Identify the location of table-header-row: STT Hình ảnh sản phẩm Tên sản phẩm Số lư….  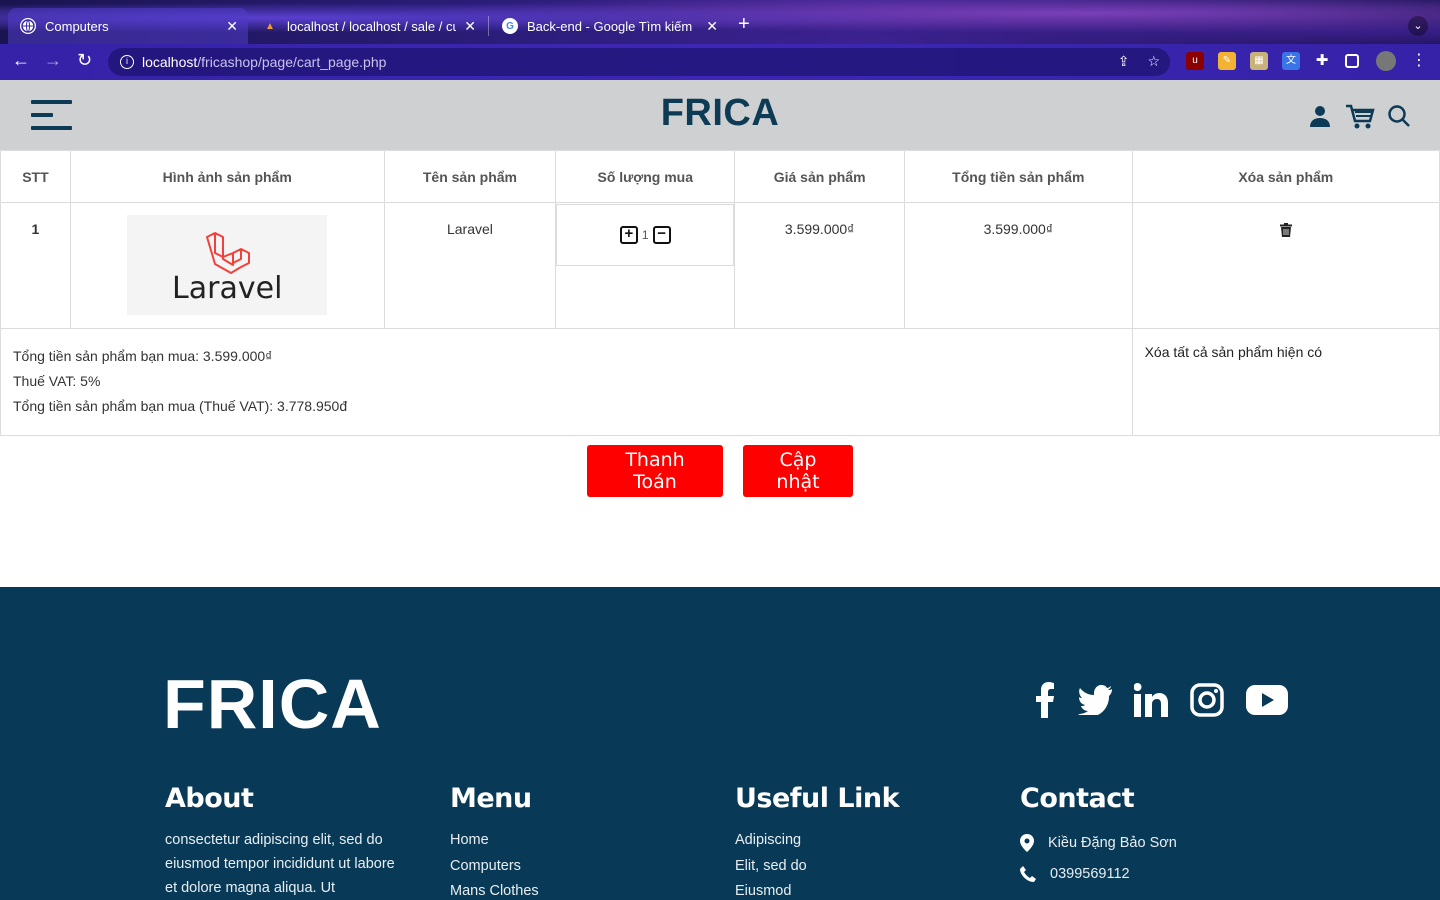
(720, 176).